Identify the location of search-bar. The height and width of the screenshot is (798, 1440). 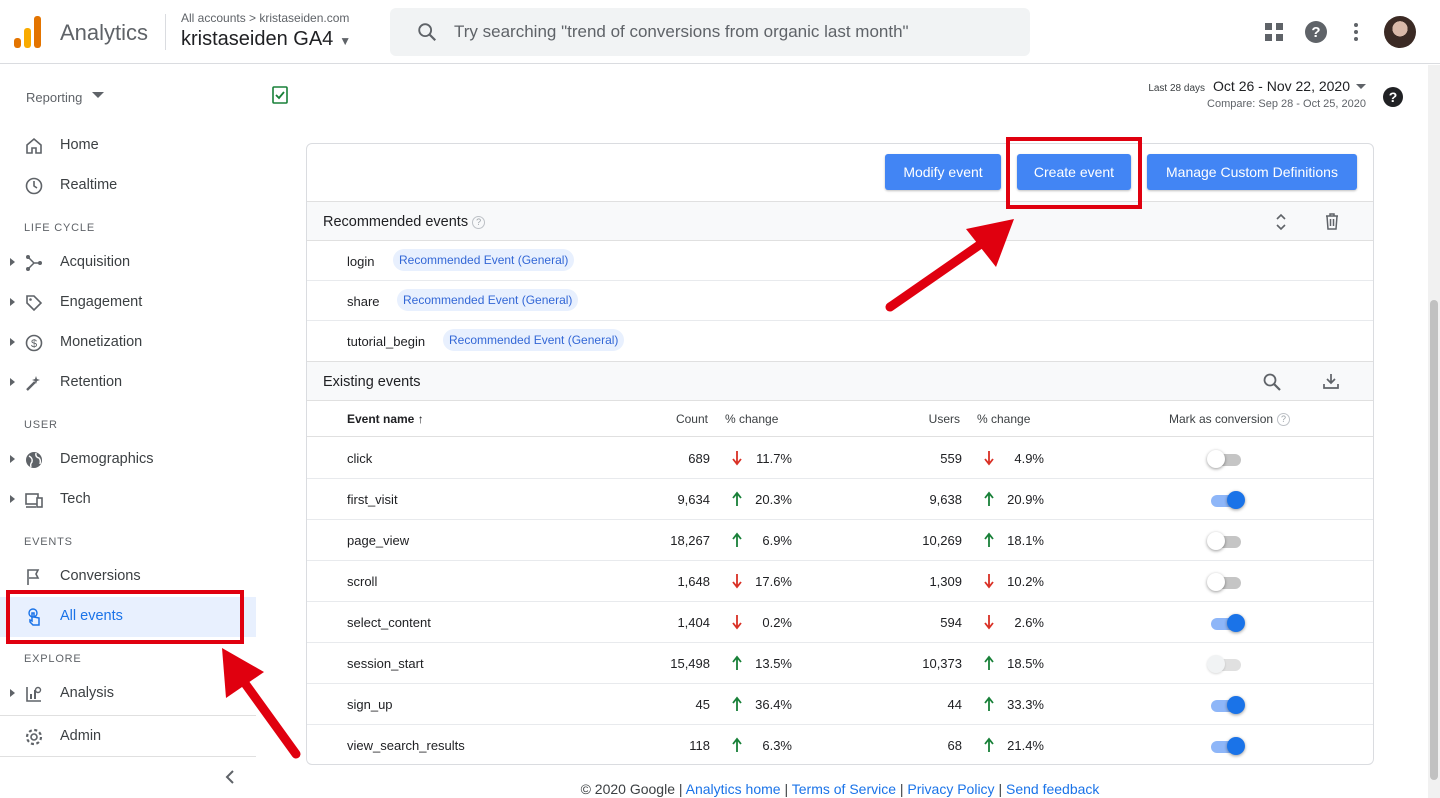
(710, 32).